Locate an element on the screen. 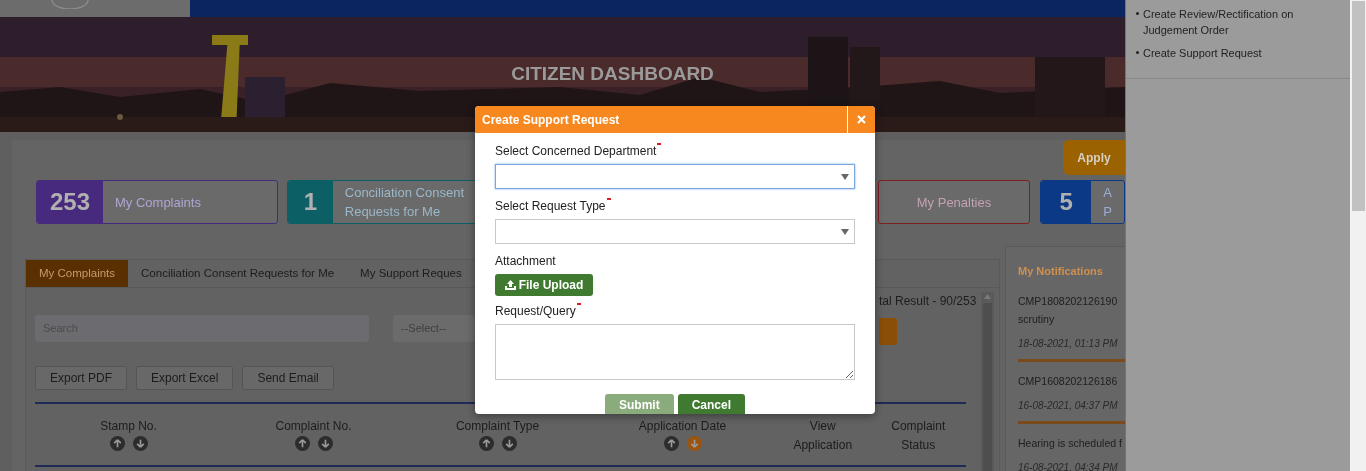  field-label: Select Request Type is located at coordinates (550, 206).